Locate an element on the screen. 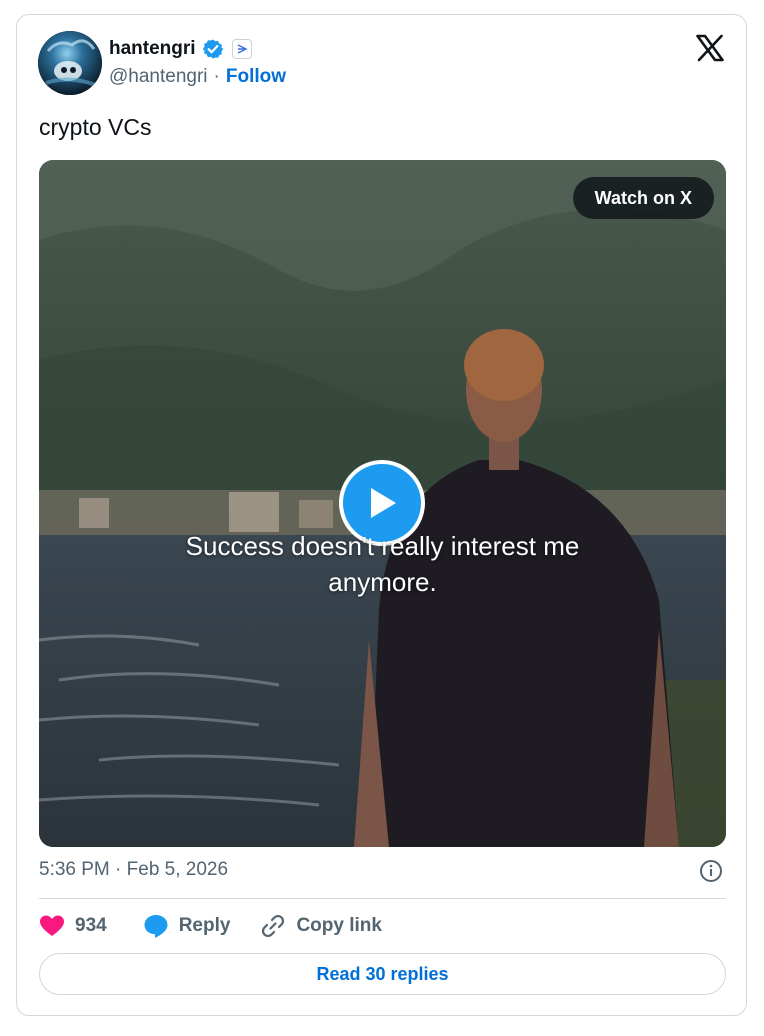  author-display-name: hantengri is located at coordinates (152, 49).